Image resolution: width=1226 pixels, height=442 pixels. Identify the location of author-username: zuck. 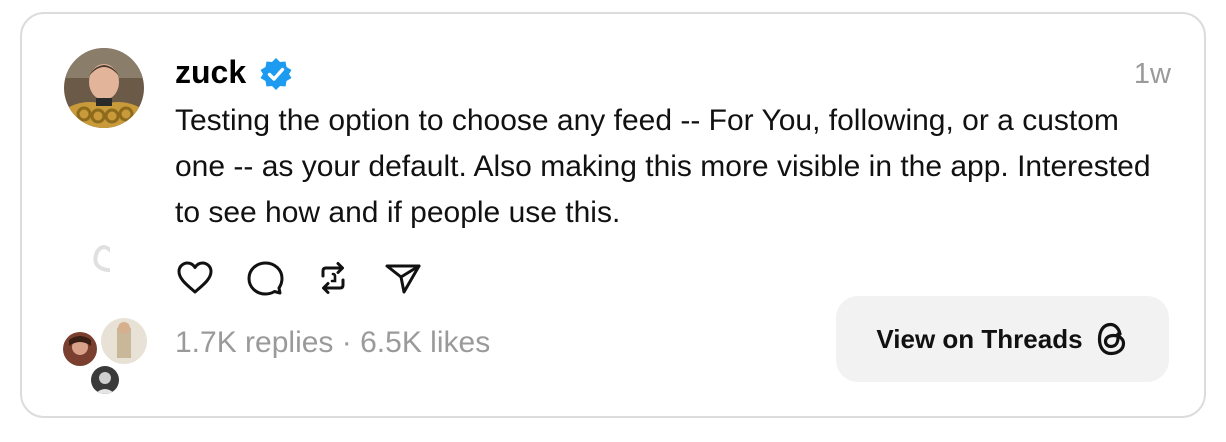
(210, 72).